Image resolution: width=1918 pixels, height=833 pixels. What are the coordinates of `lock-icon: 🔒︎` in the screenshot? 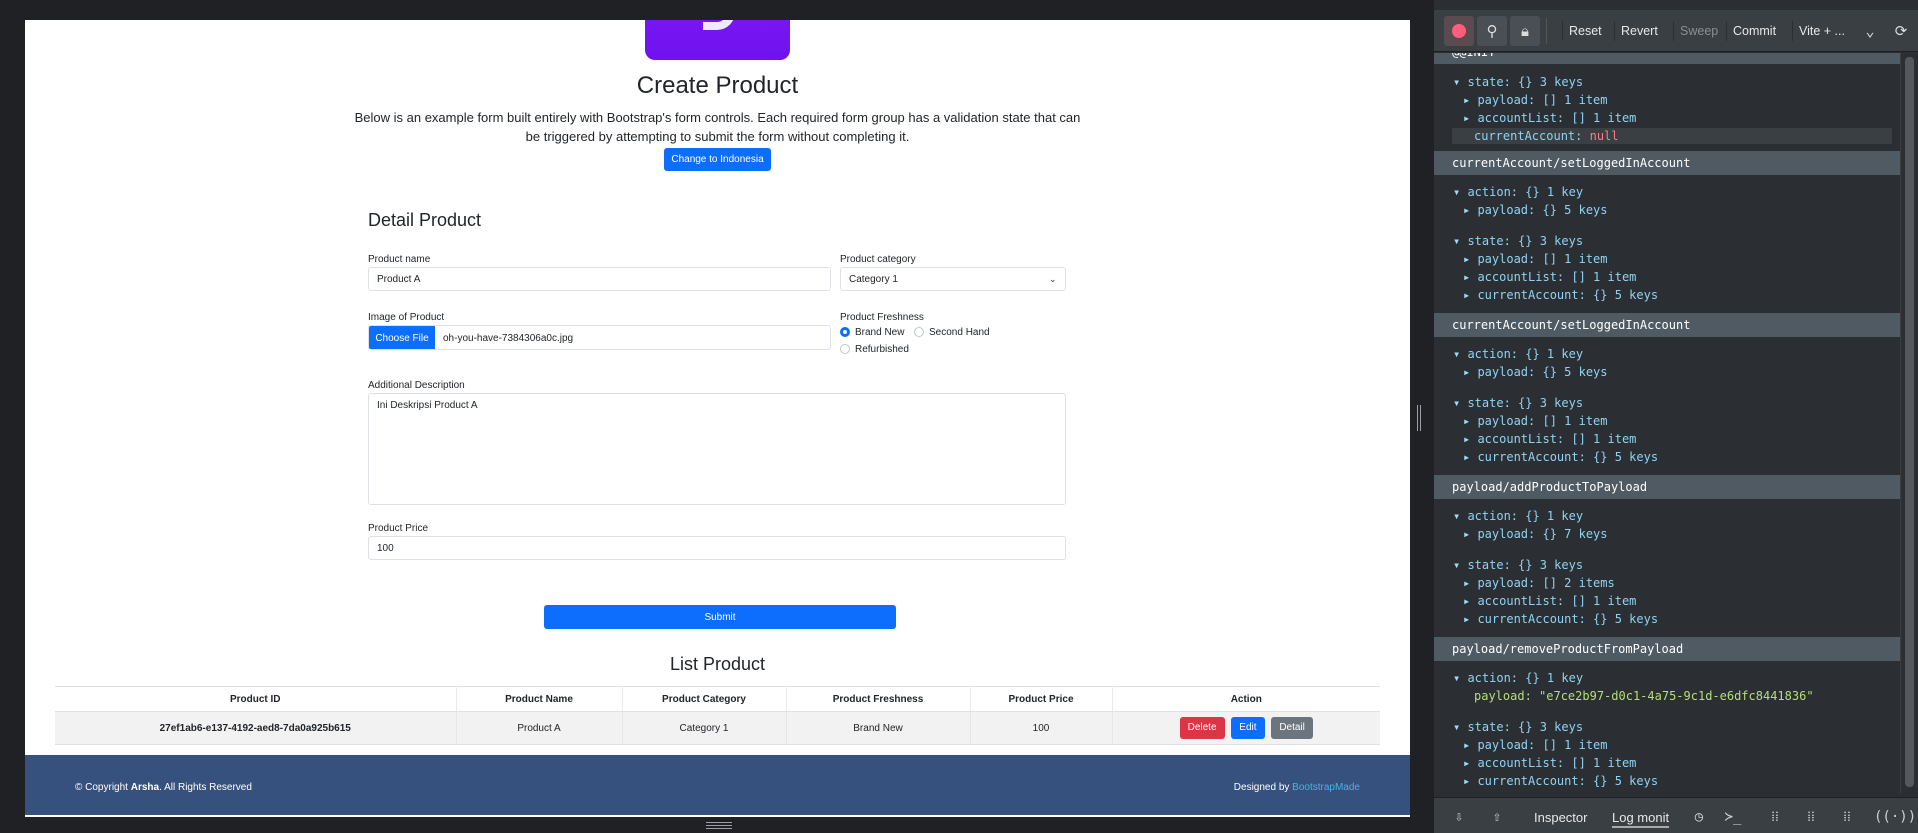 It's located at (1525, 31).